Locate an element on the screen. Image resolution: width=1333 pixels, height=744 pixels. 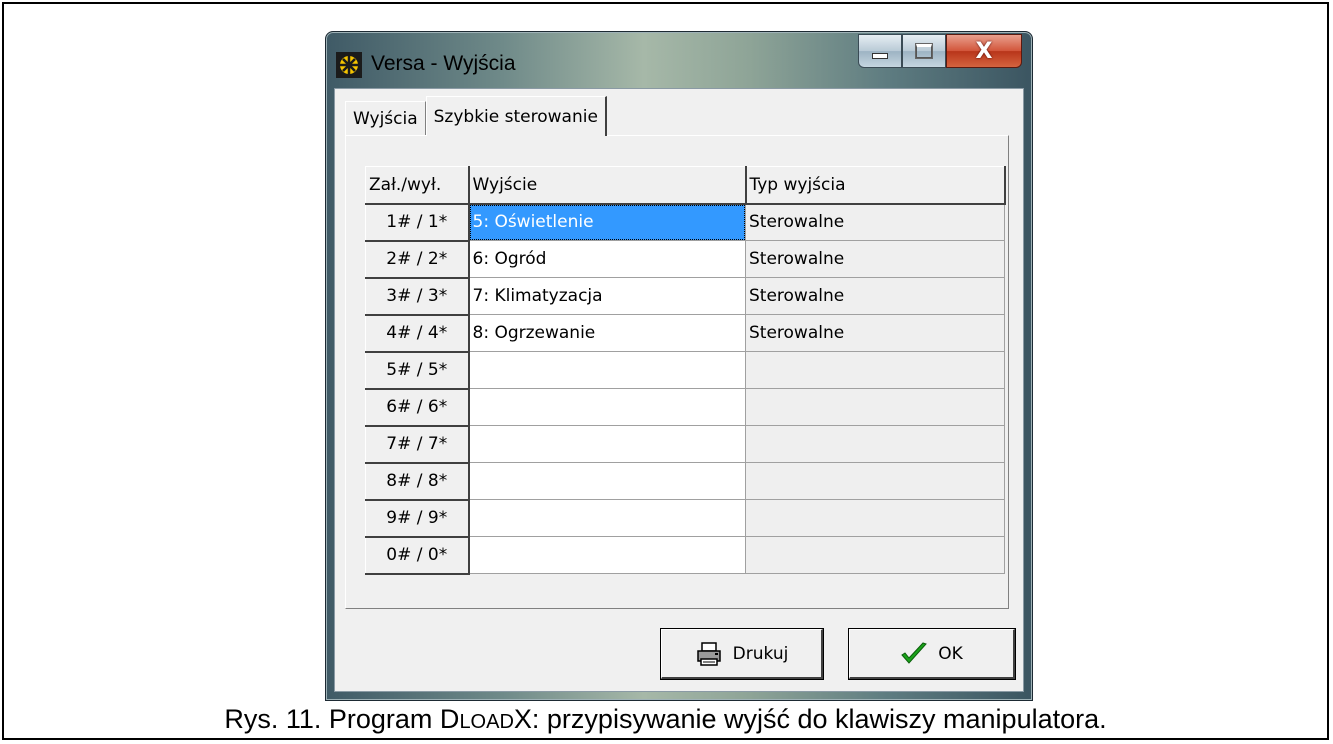
header-type: Typ wyjścia is located at coordinates (875, 185).